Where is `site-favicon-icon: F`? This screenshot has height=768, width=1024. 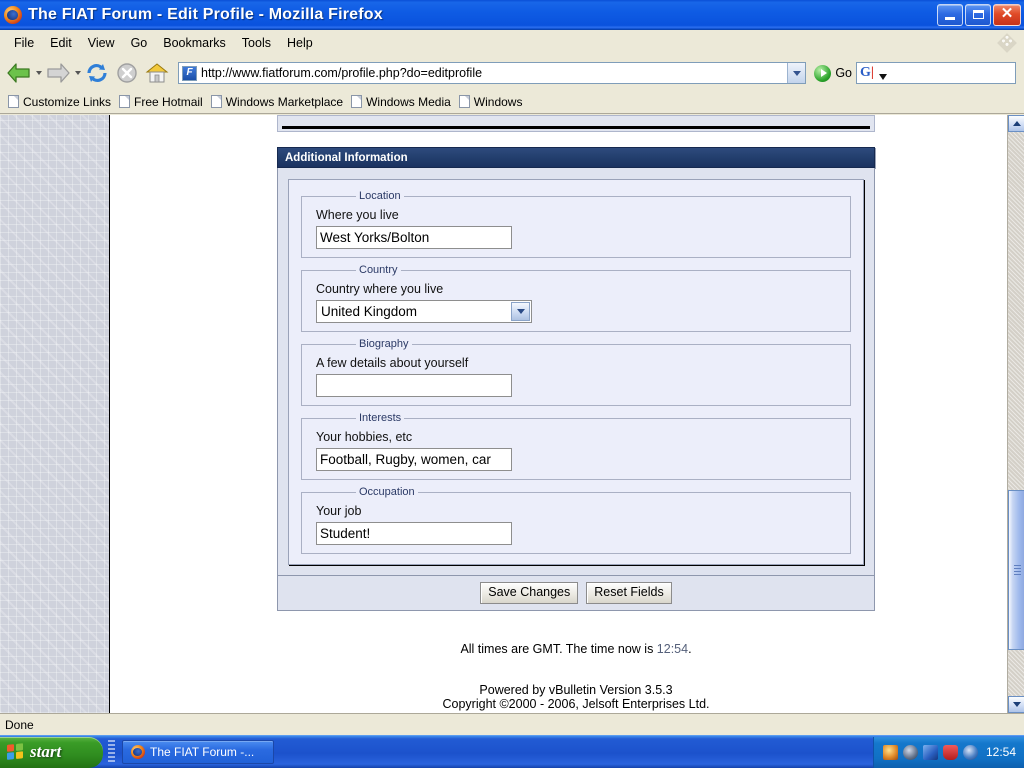
site-favicon-icon: F is located at coordinates (189, 73).